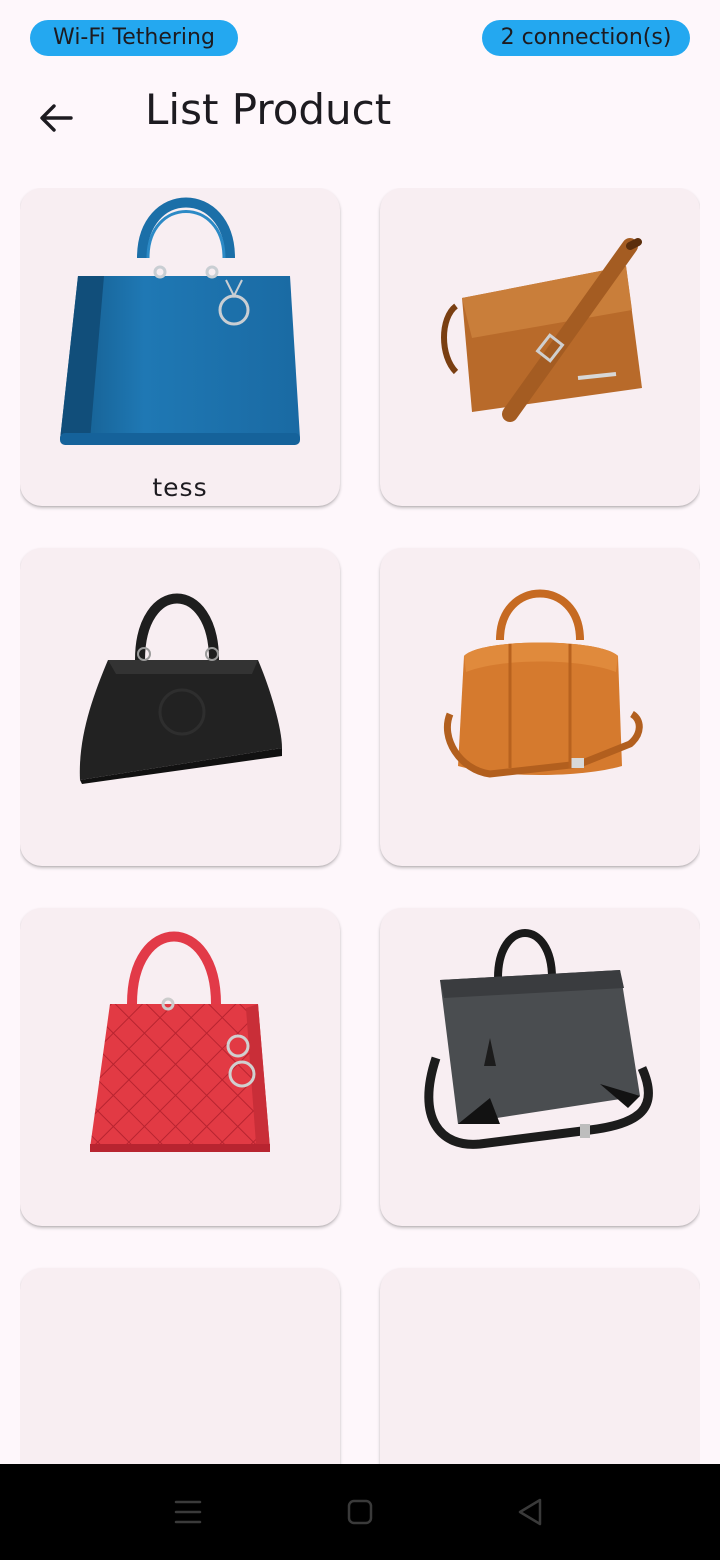  What do you see at coordinates (586, 38) in the screenshot?
I see `connections-badge: 2 connection(s)` at bounding box center [586, 38].